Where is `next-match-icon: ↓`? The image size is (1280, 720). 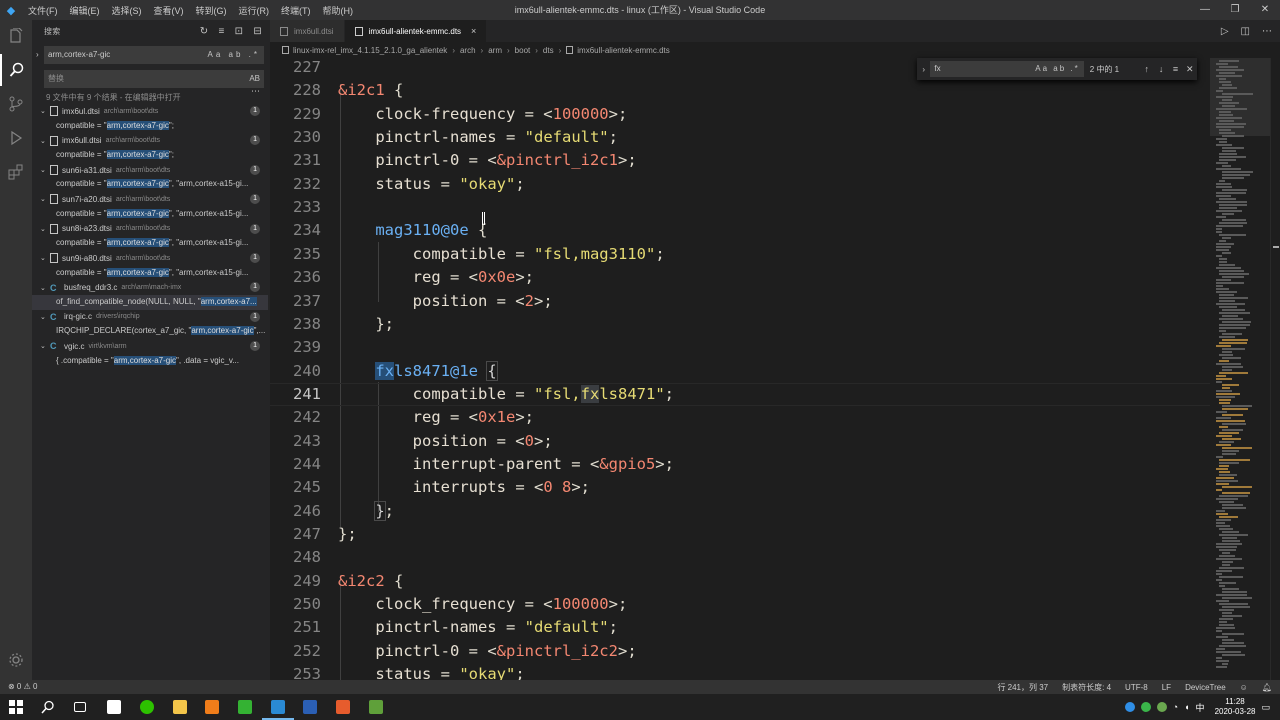
next-match-icon: ↓ is located at coordinates (1161, 69).